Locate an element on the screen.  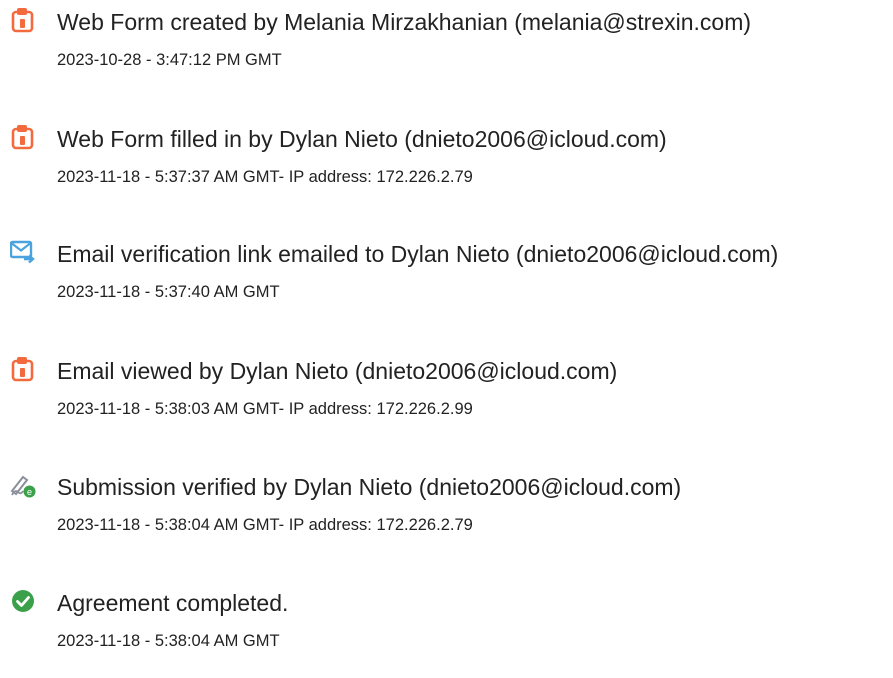
event-timestamp: 2023-10-28 - 3:47:12 PM GMT is located at coordinates (169, 60).